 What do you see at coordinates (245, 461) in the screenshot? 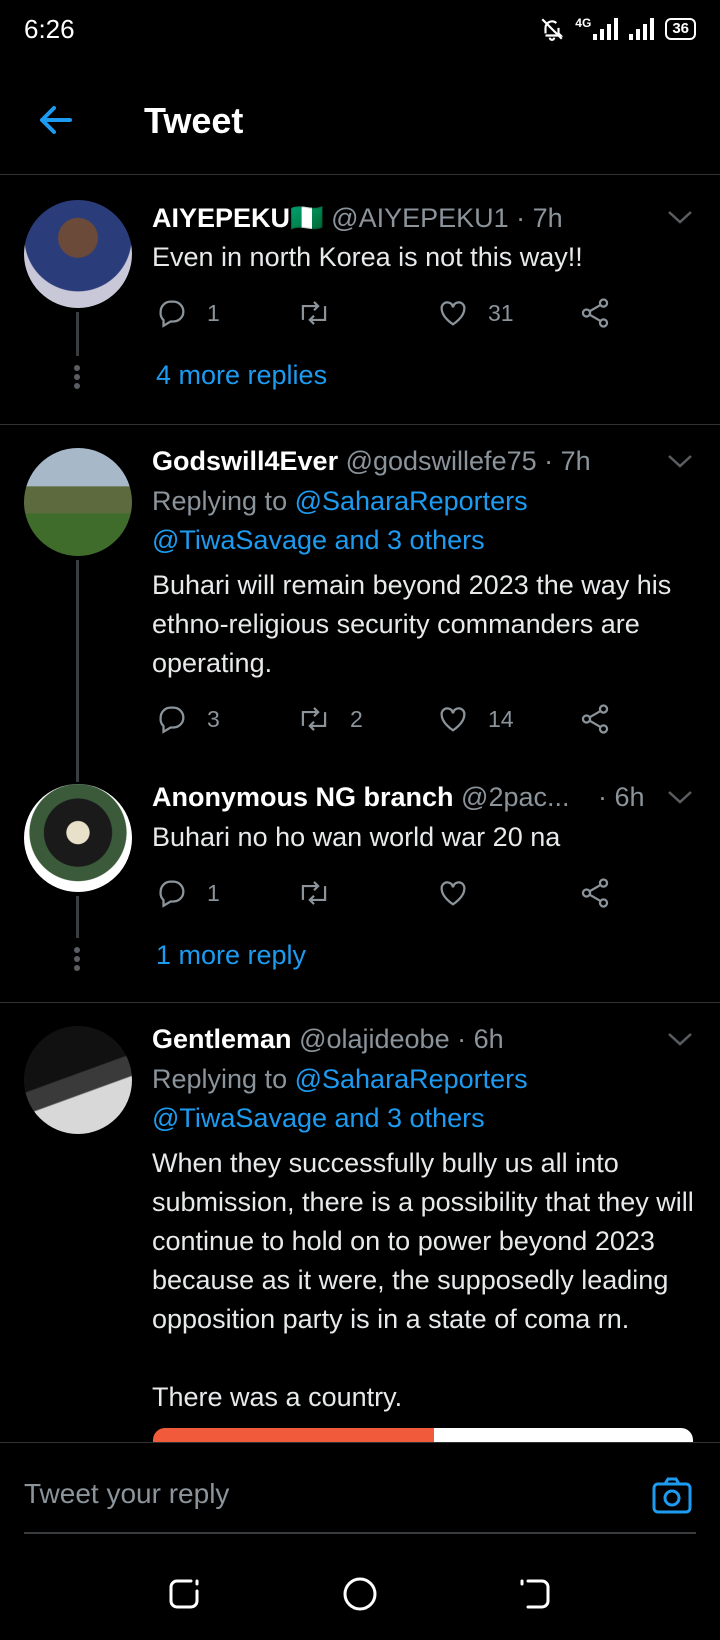
I see `display-name: Godswill4Ever` at bounding box center [245, 461].